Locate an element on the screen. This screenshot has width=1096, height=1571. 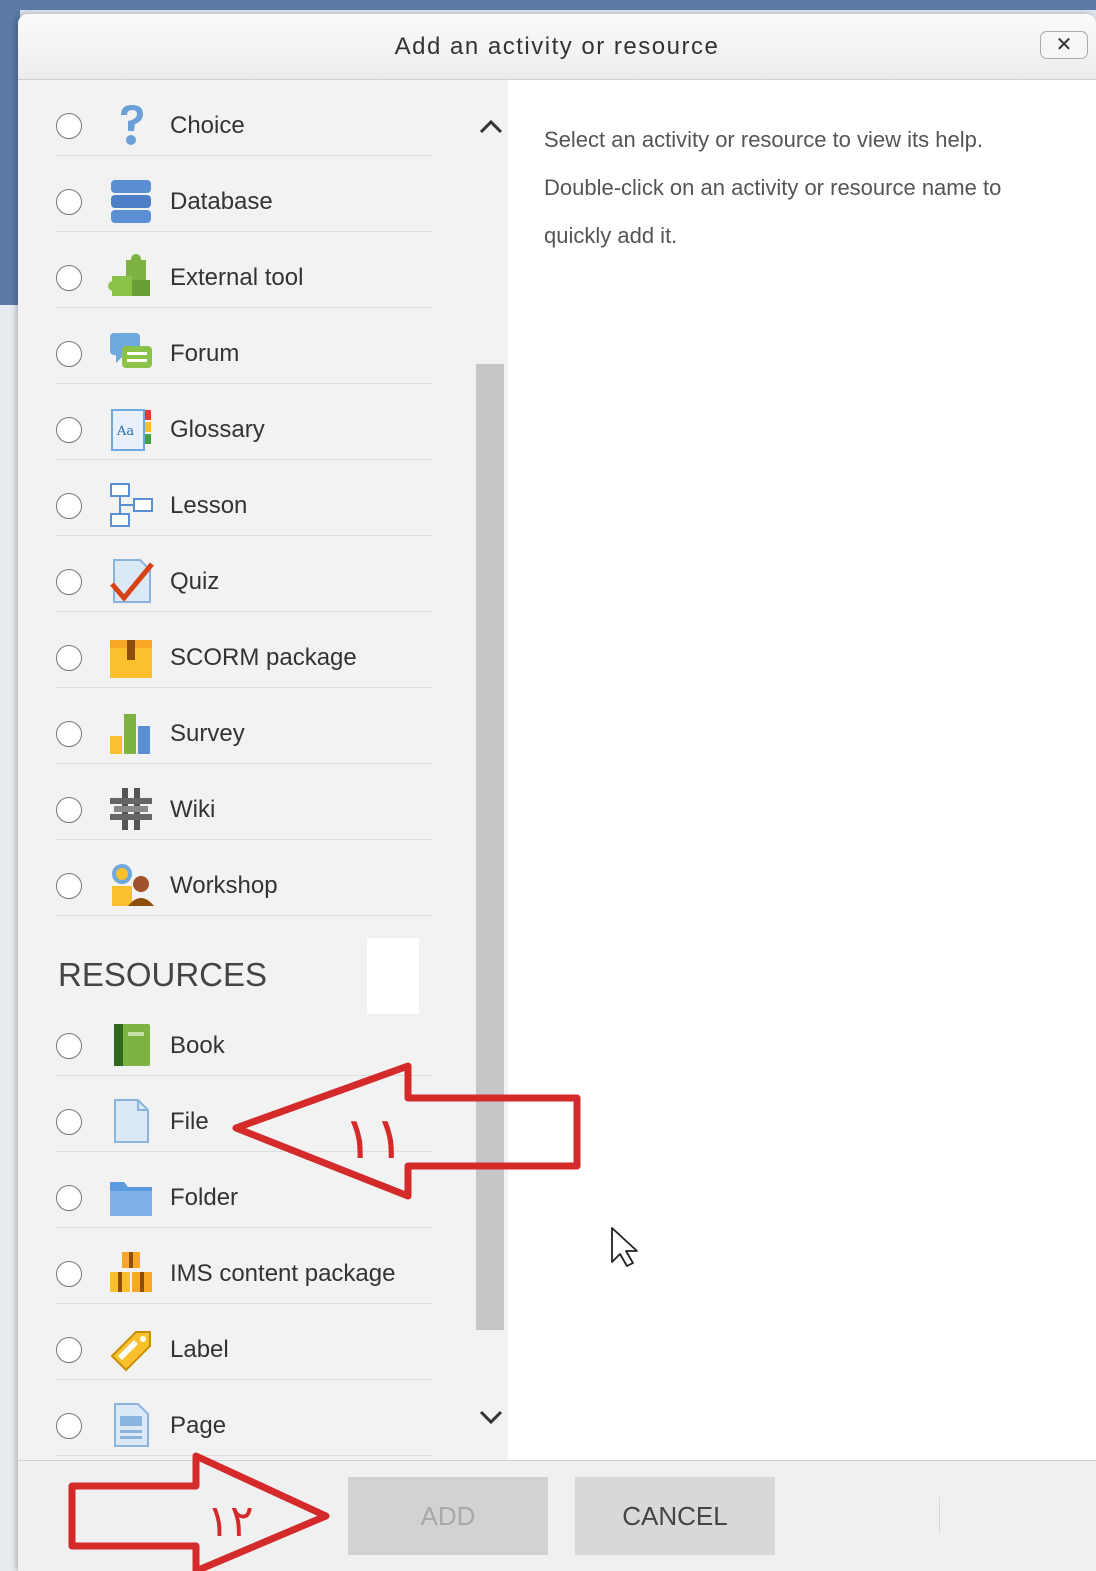
option-survey: Survey is located at coordinates (244, 726).